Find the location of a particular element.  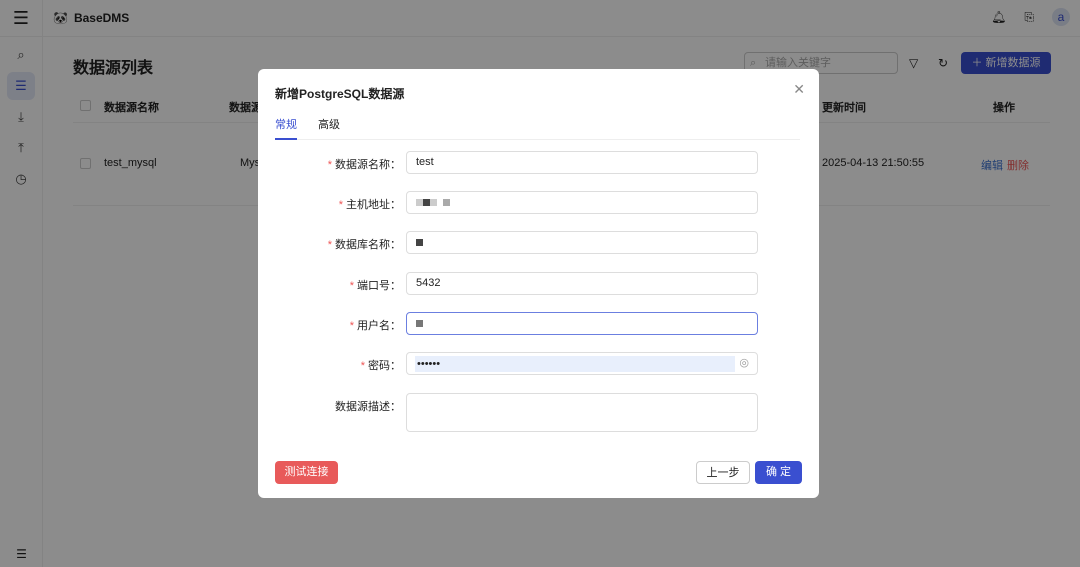

field-port: * 端口号： 5432 is located at coordinates (538, 284).